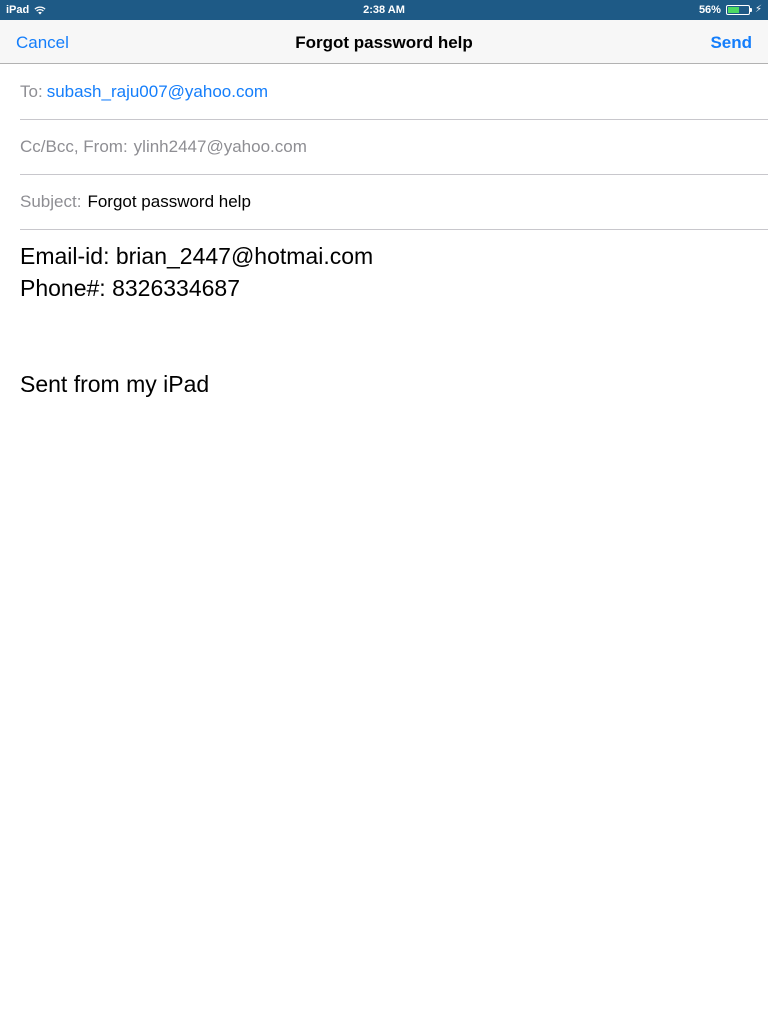 This screenshot has width=768, height=1024. Describe the element at coordinates (394, 92) in the screenshot. I see `to-field: To: subash_raju007@yahoo.com` at that location.